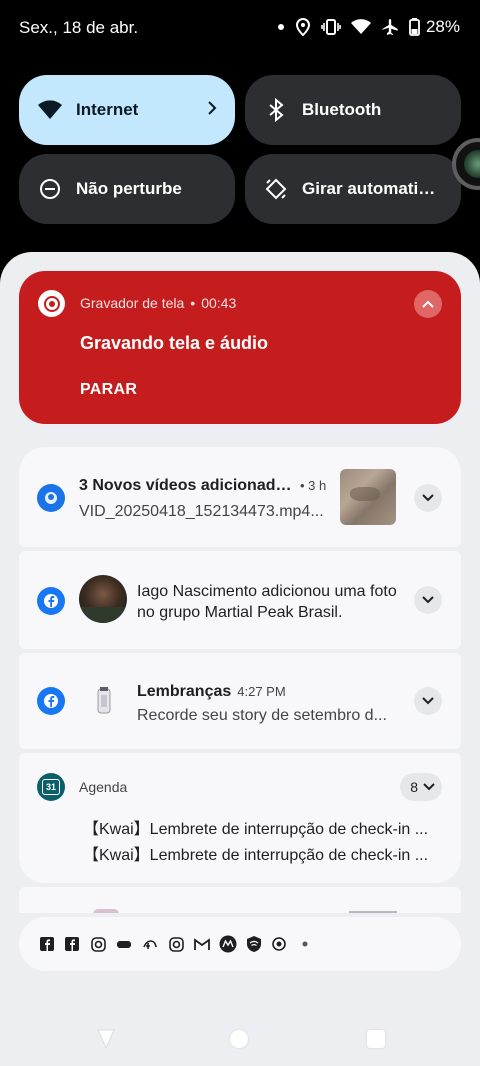 This screenshot has height=1066, width=480. What do you see at coordinates (276, 189) in the screenshot?
I see `auto-rotate-icon` at bounding box center [276, 189].